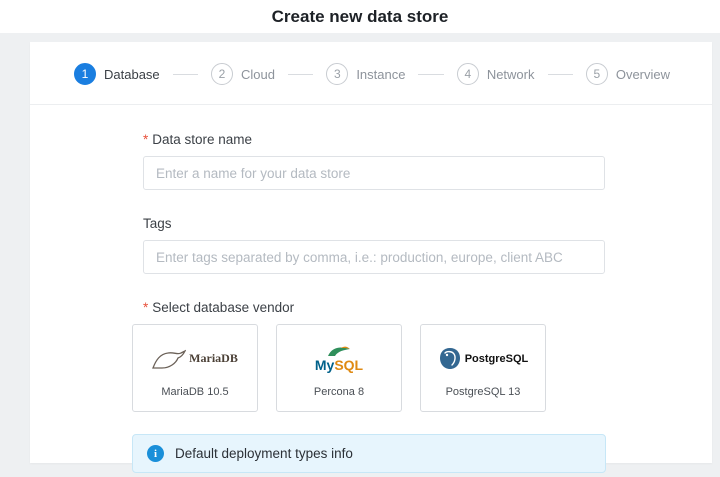 The image size is (720, 477). Describe the element at coordinates (339, 391) in the screenshot. I see `vendor-name: Percona 8` at that location.